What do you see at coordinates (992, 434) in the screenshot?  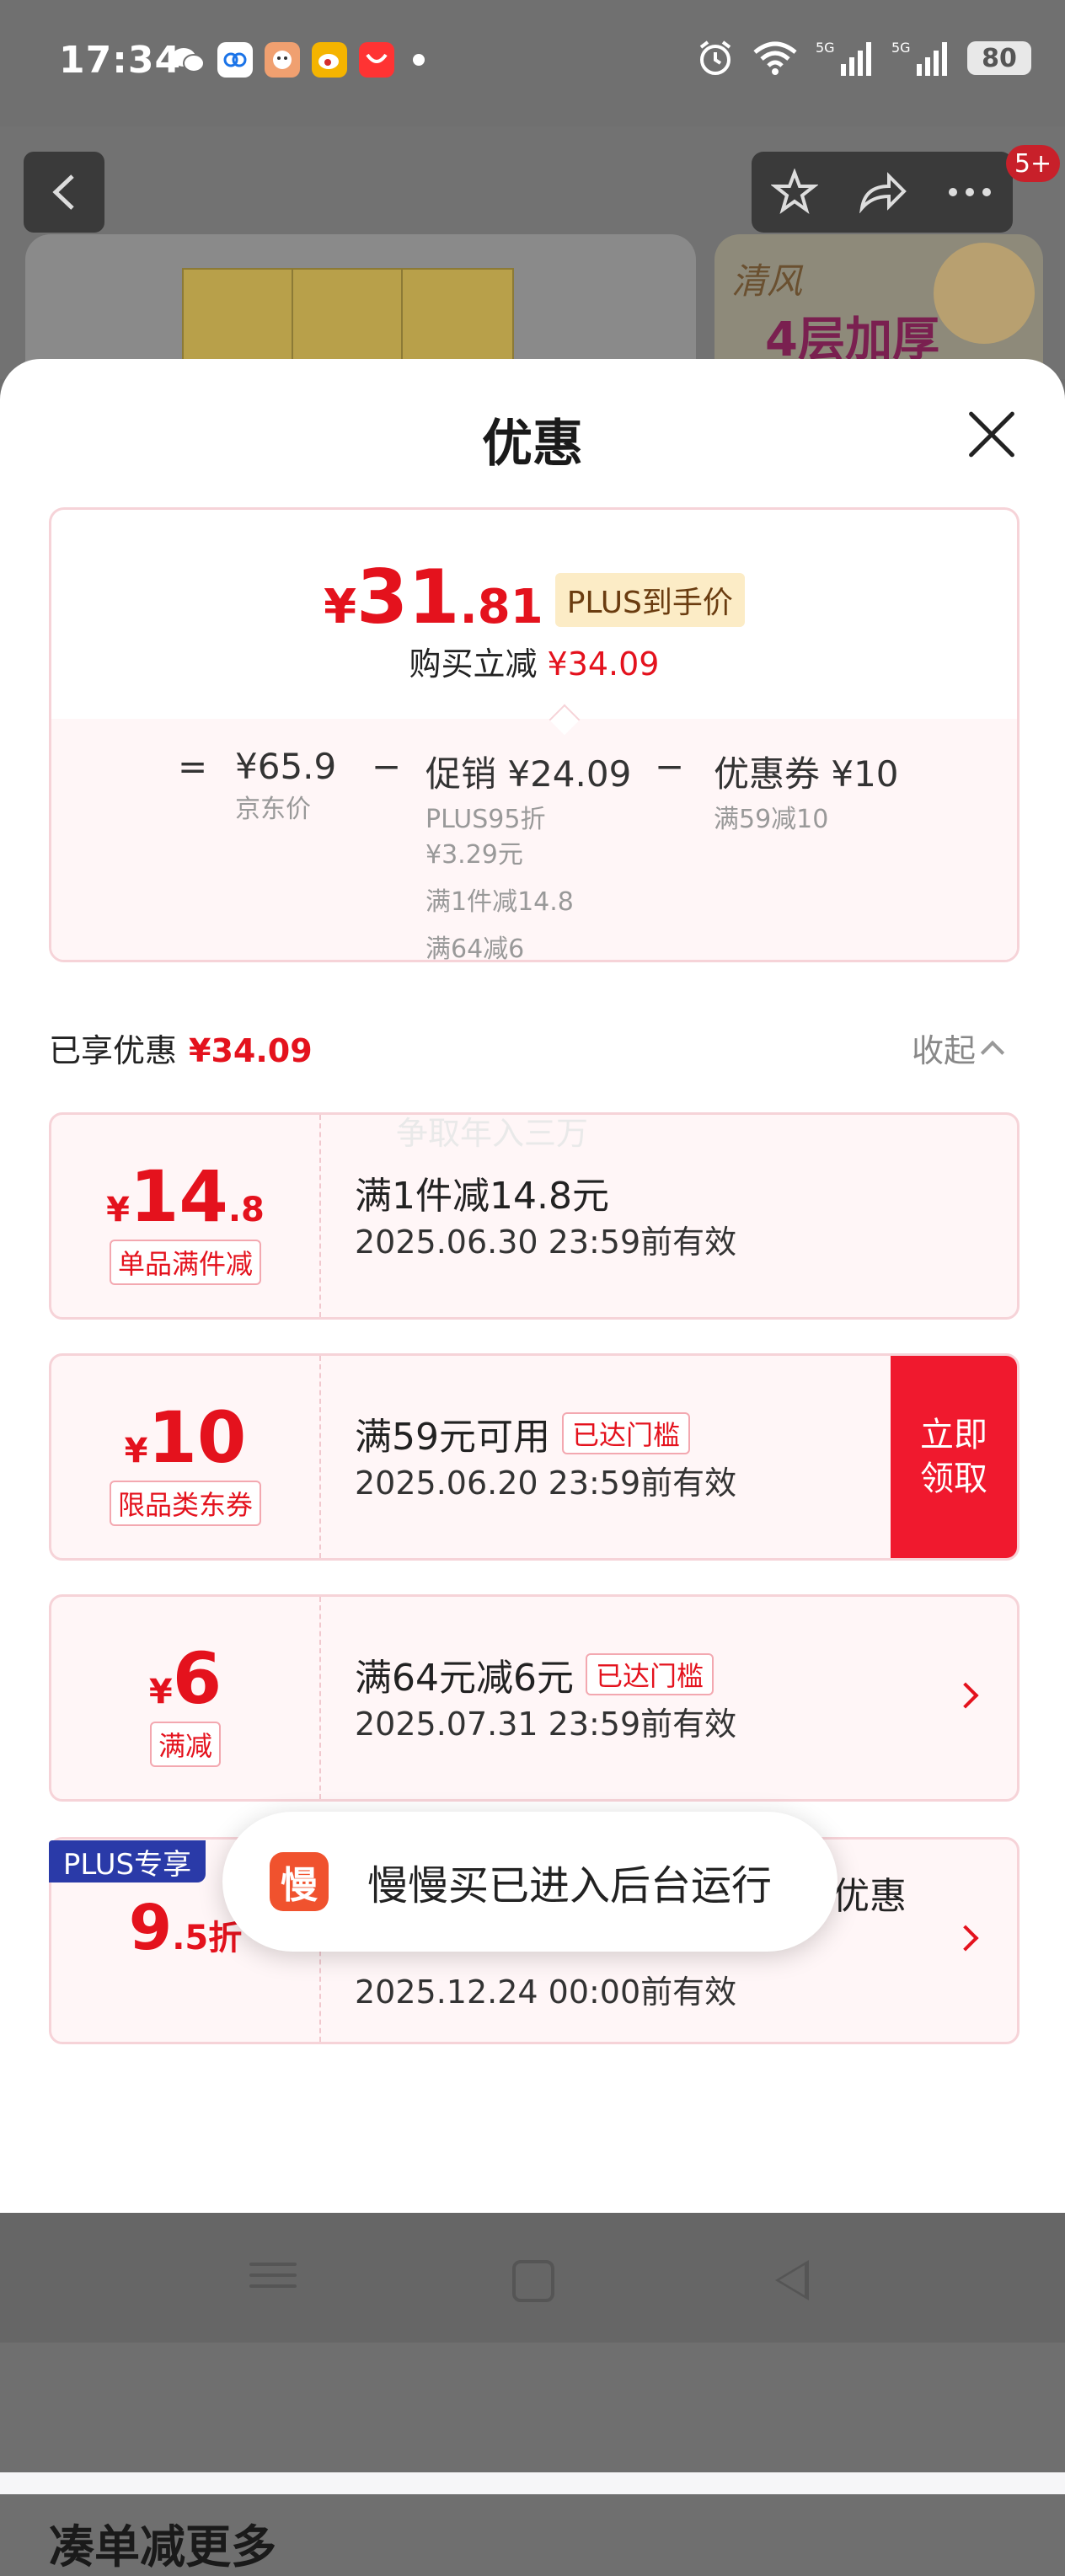 I see `close-icon` at bounding box center [992, 434].